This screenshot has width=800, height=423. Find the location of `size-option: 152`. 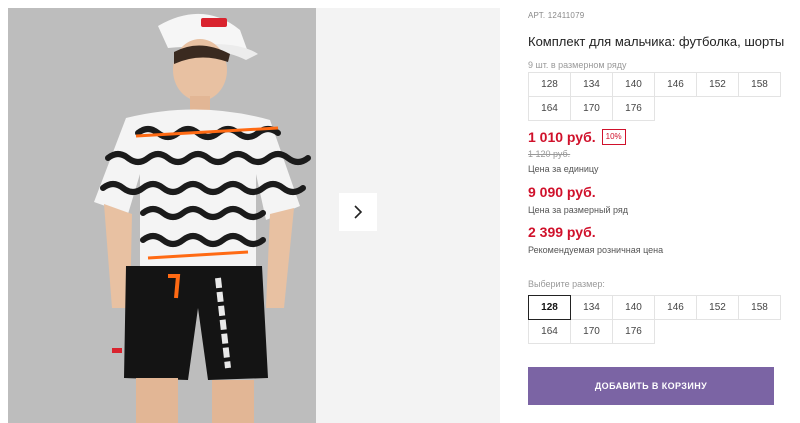

size-option: 152 is located at coordinates (717, 307).